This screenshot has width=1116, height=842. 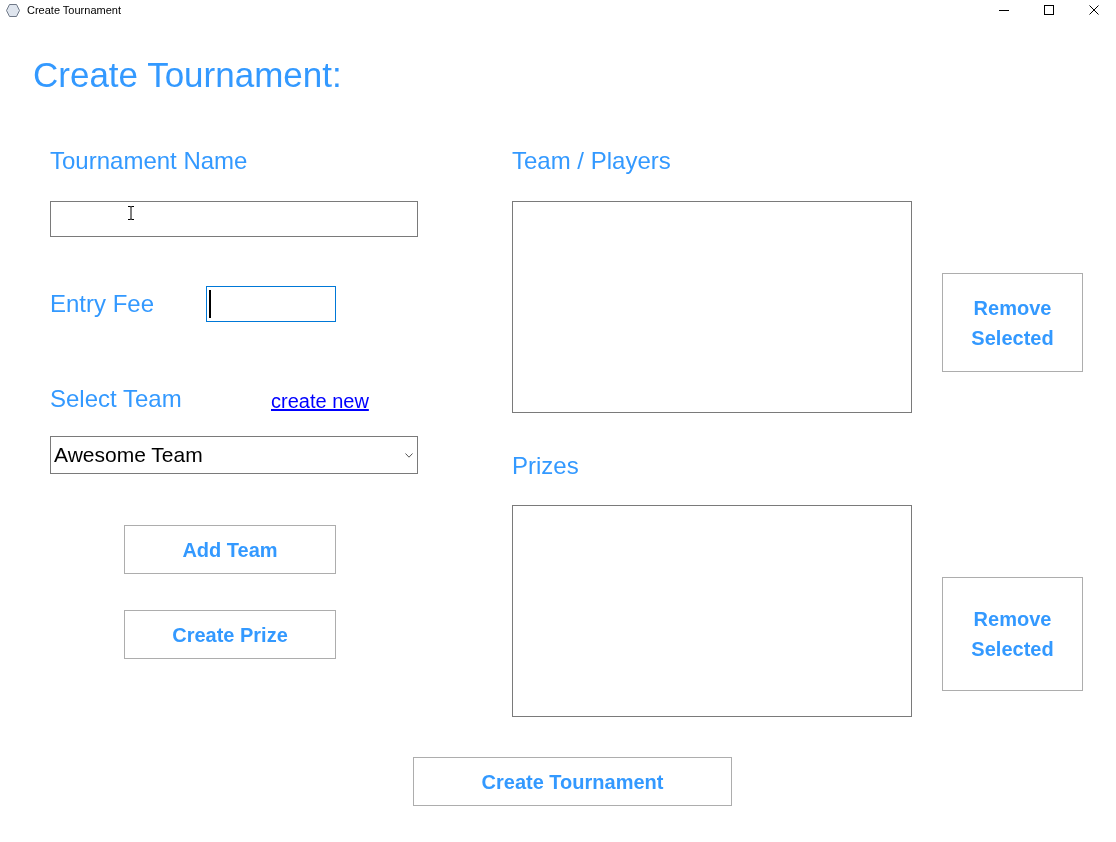 I want to click on maximize-icon, so click(x=1048, y=10).